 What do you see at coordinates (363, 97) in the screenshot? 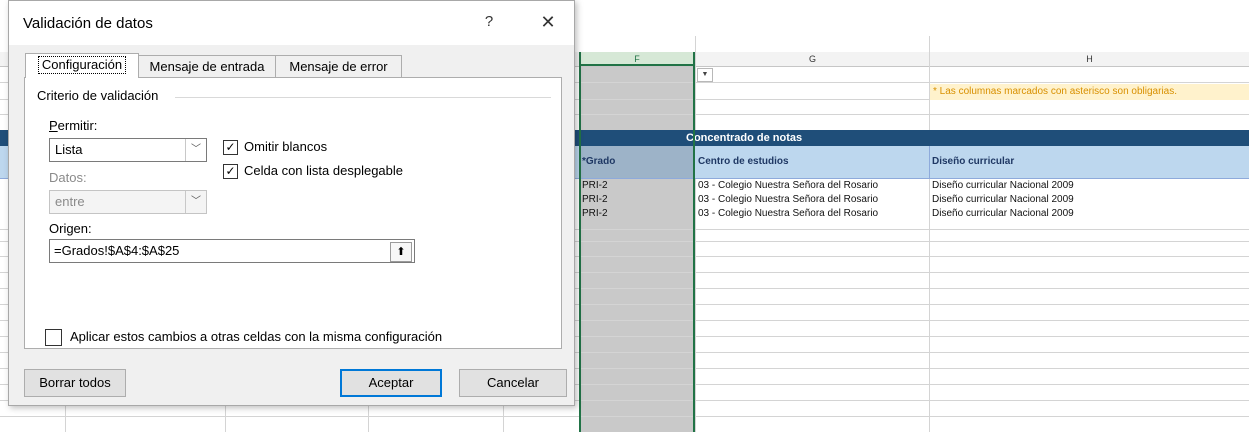
I see `group-divider` at bounding box center [363, 97].